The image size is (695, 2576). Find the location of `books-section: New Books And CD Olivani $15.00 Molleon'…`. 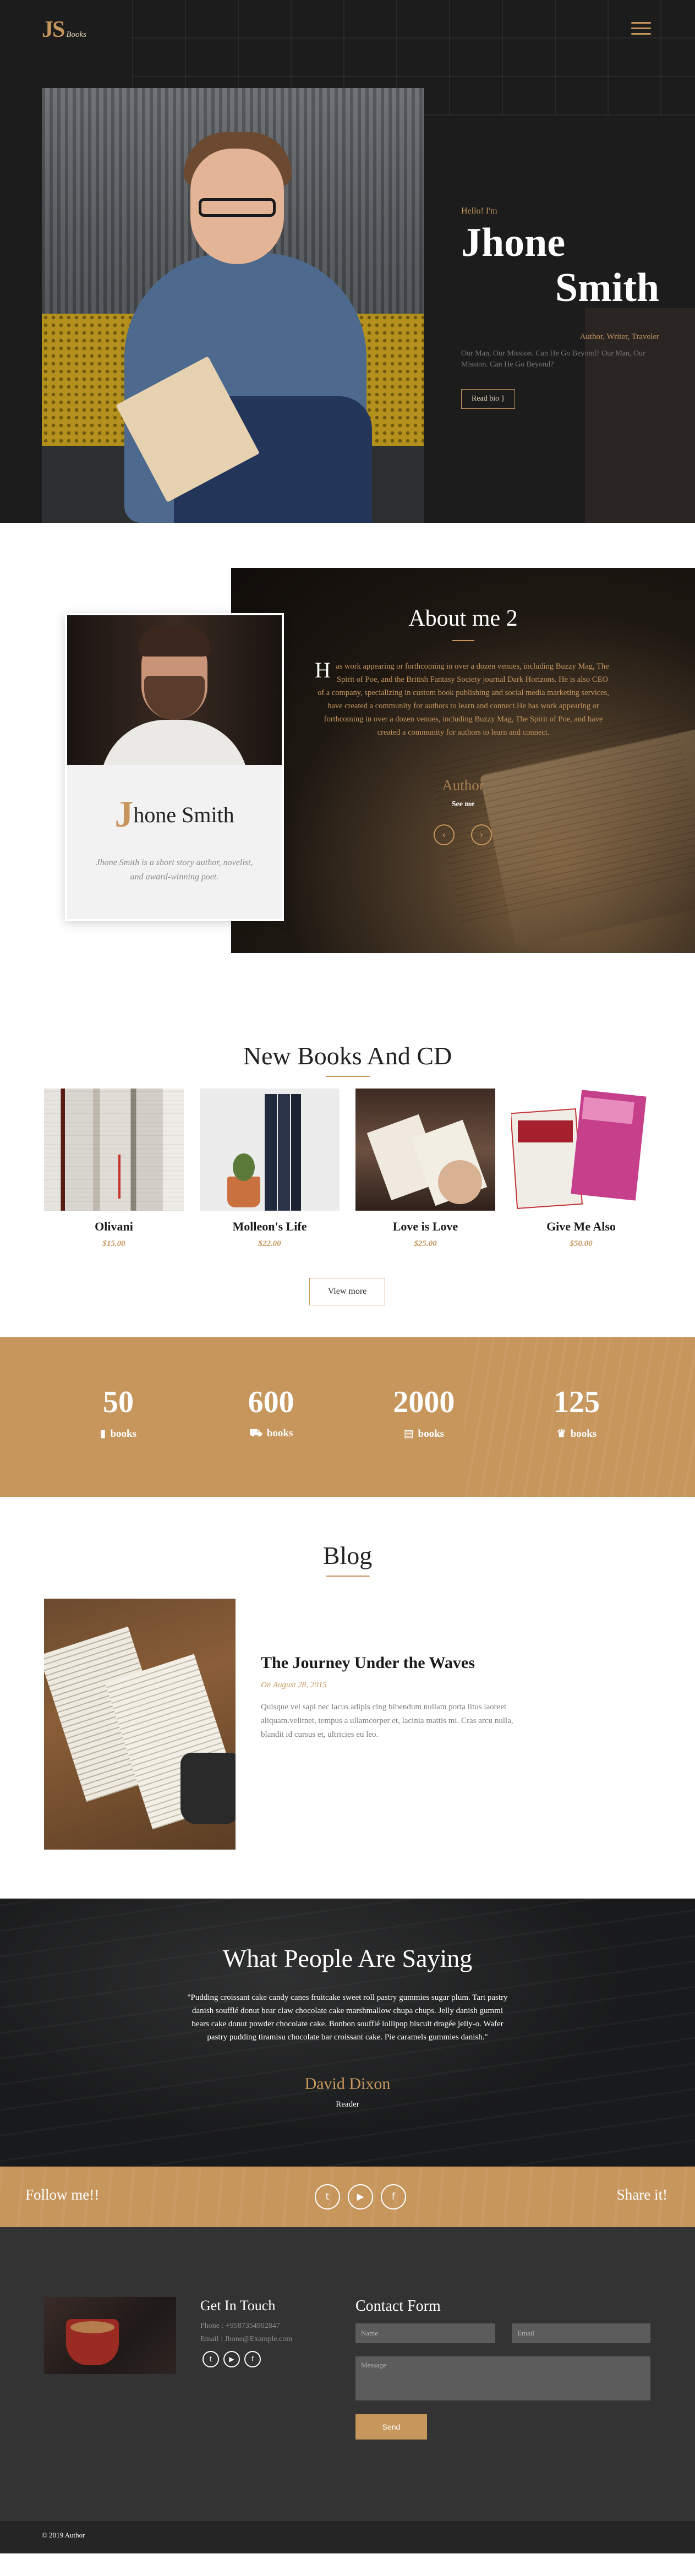

books-section: New Books And CD Olivani $15.00 Molleon'… is located at coordinates (347, 1180).